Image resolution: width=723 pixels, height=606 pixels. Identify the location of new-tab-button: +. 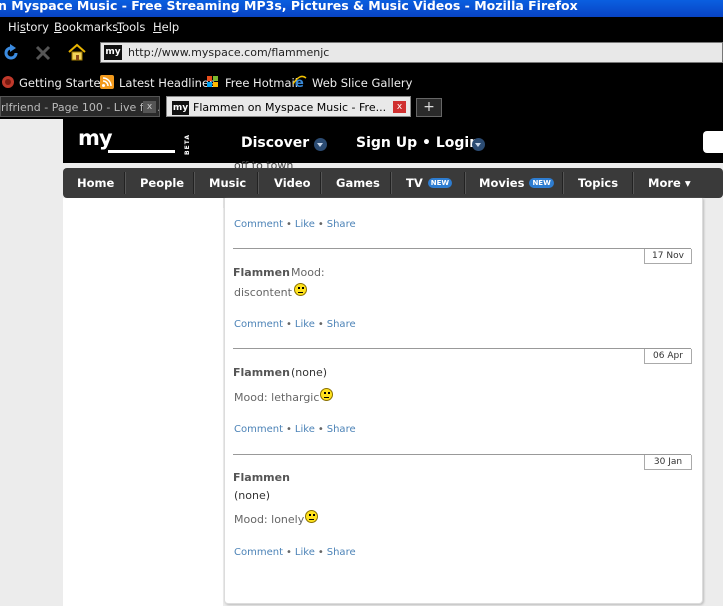
(429, 107).